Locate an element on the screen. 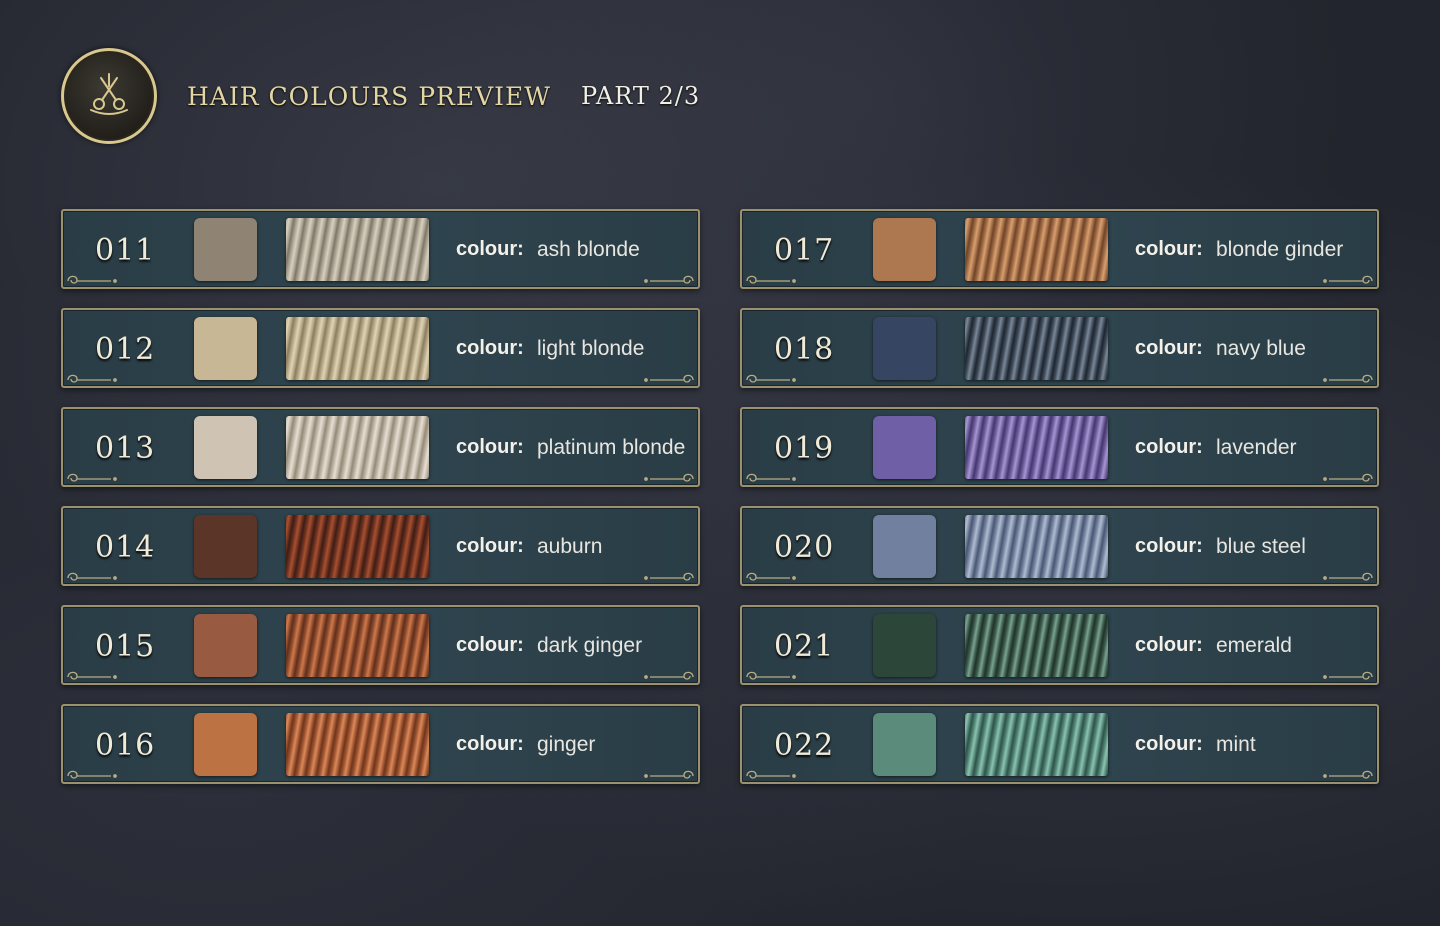 This screenshot has height=926, width=1440. colour-card-017: 017 colour: blonde ginder is located at coordinates (1059, 249).